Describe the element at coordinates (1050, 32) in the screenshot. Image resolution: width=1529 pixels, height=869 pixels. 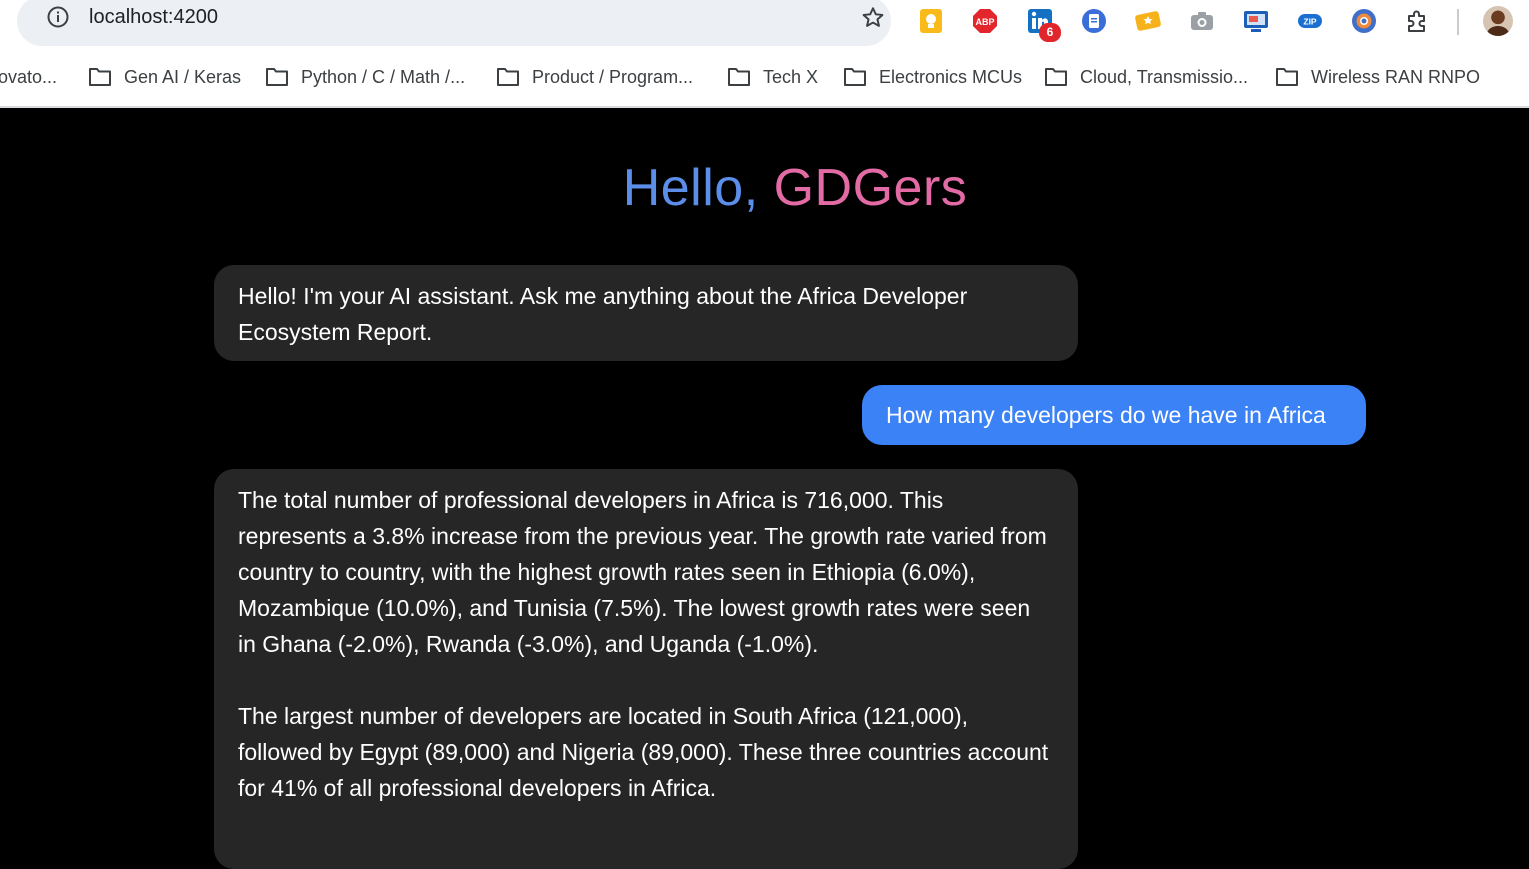
I see `notification-badge: 6` at that location.